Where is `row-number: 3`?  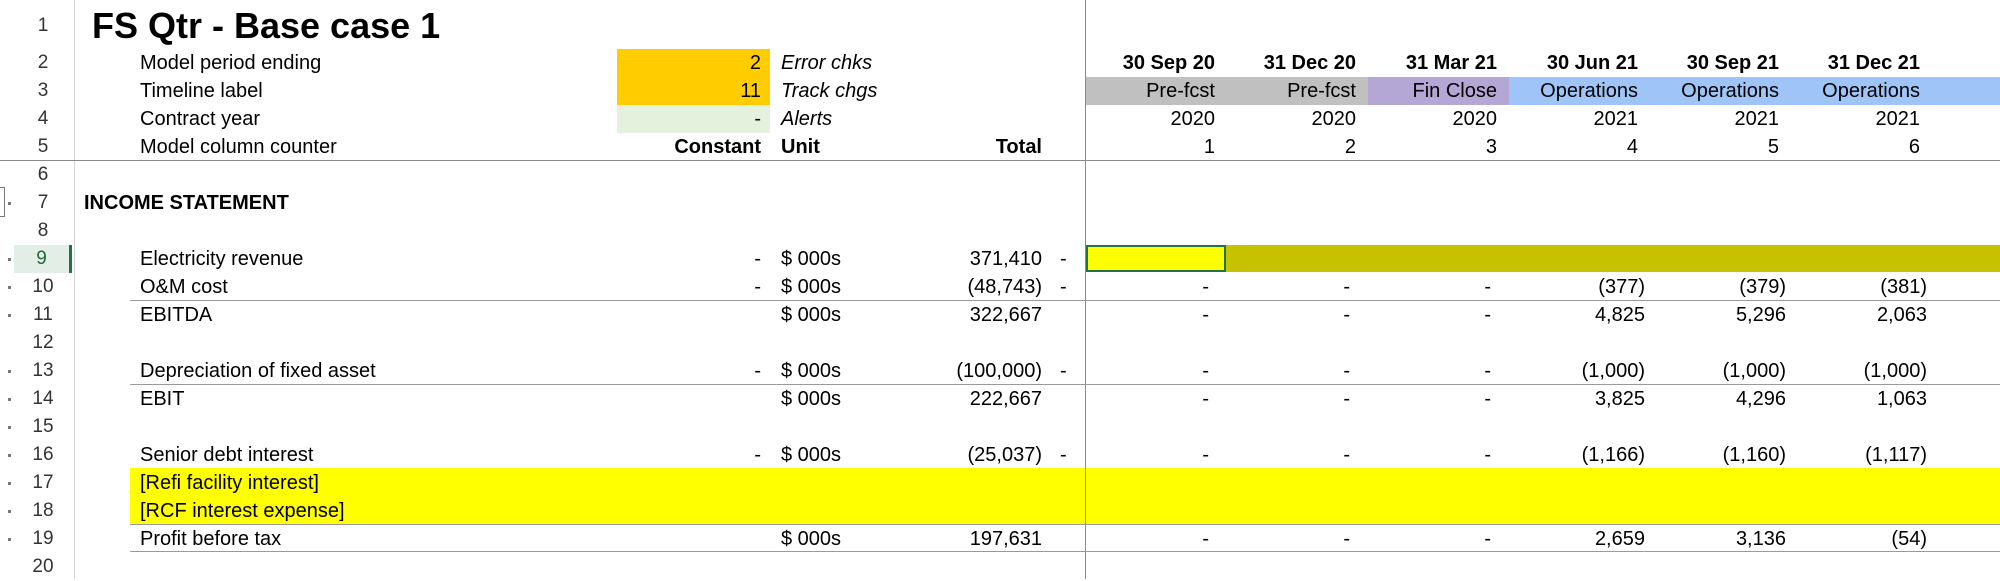 row-number: 3 is located at coordinates (43, 91).